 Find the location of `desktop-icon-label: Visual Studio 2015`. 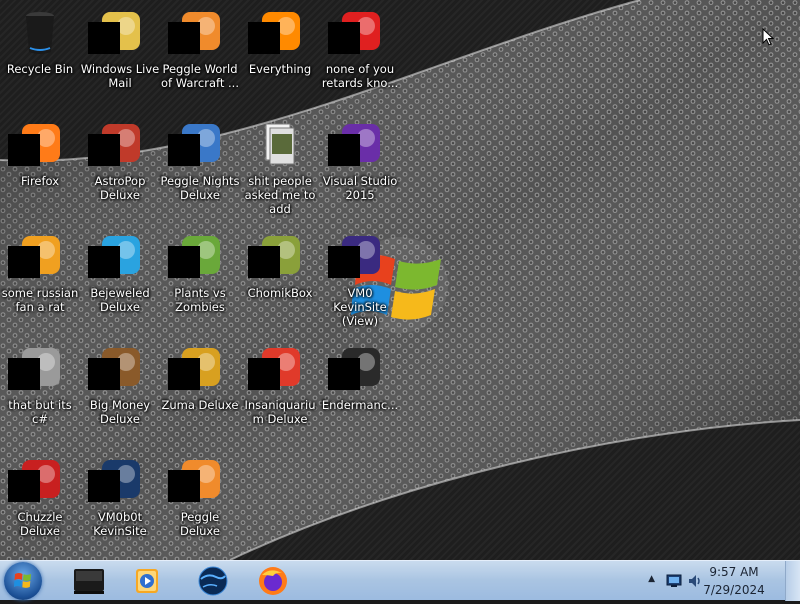

desktop-icon-label: Visual Studio 2015 is located at coordinates (360, 188).